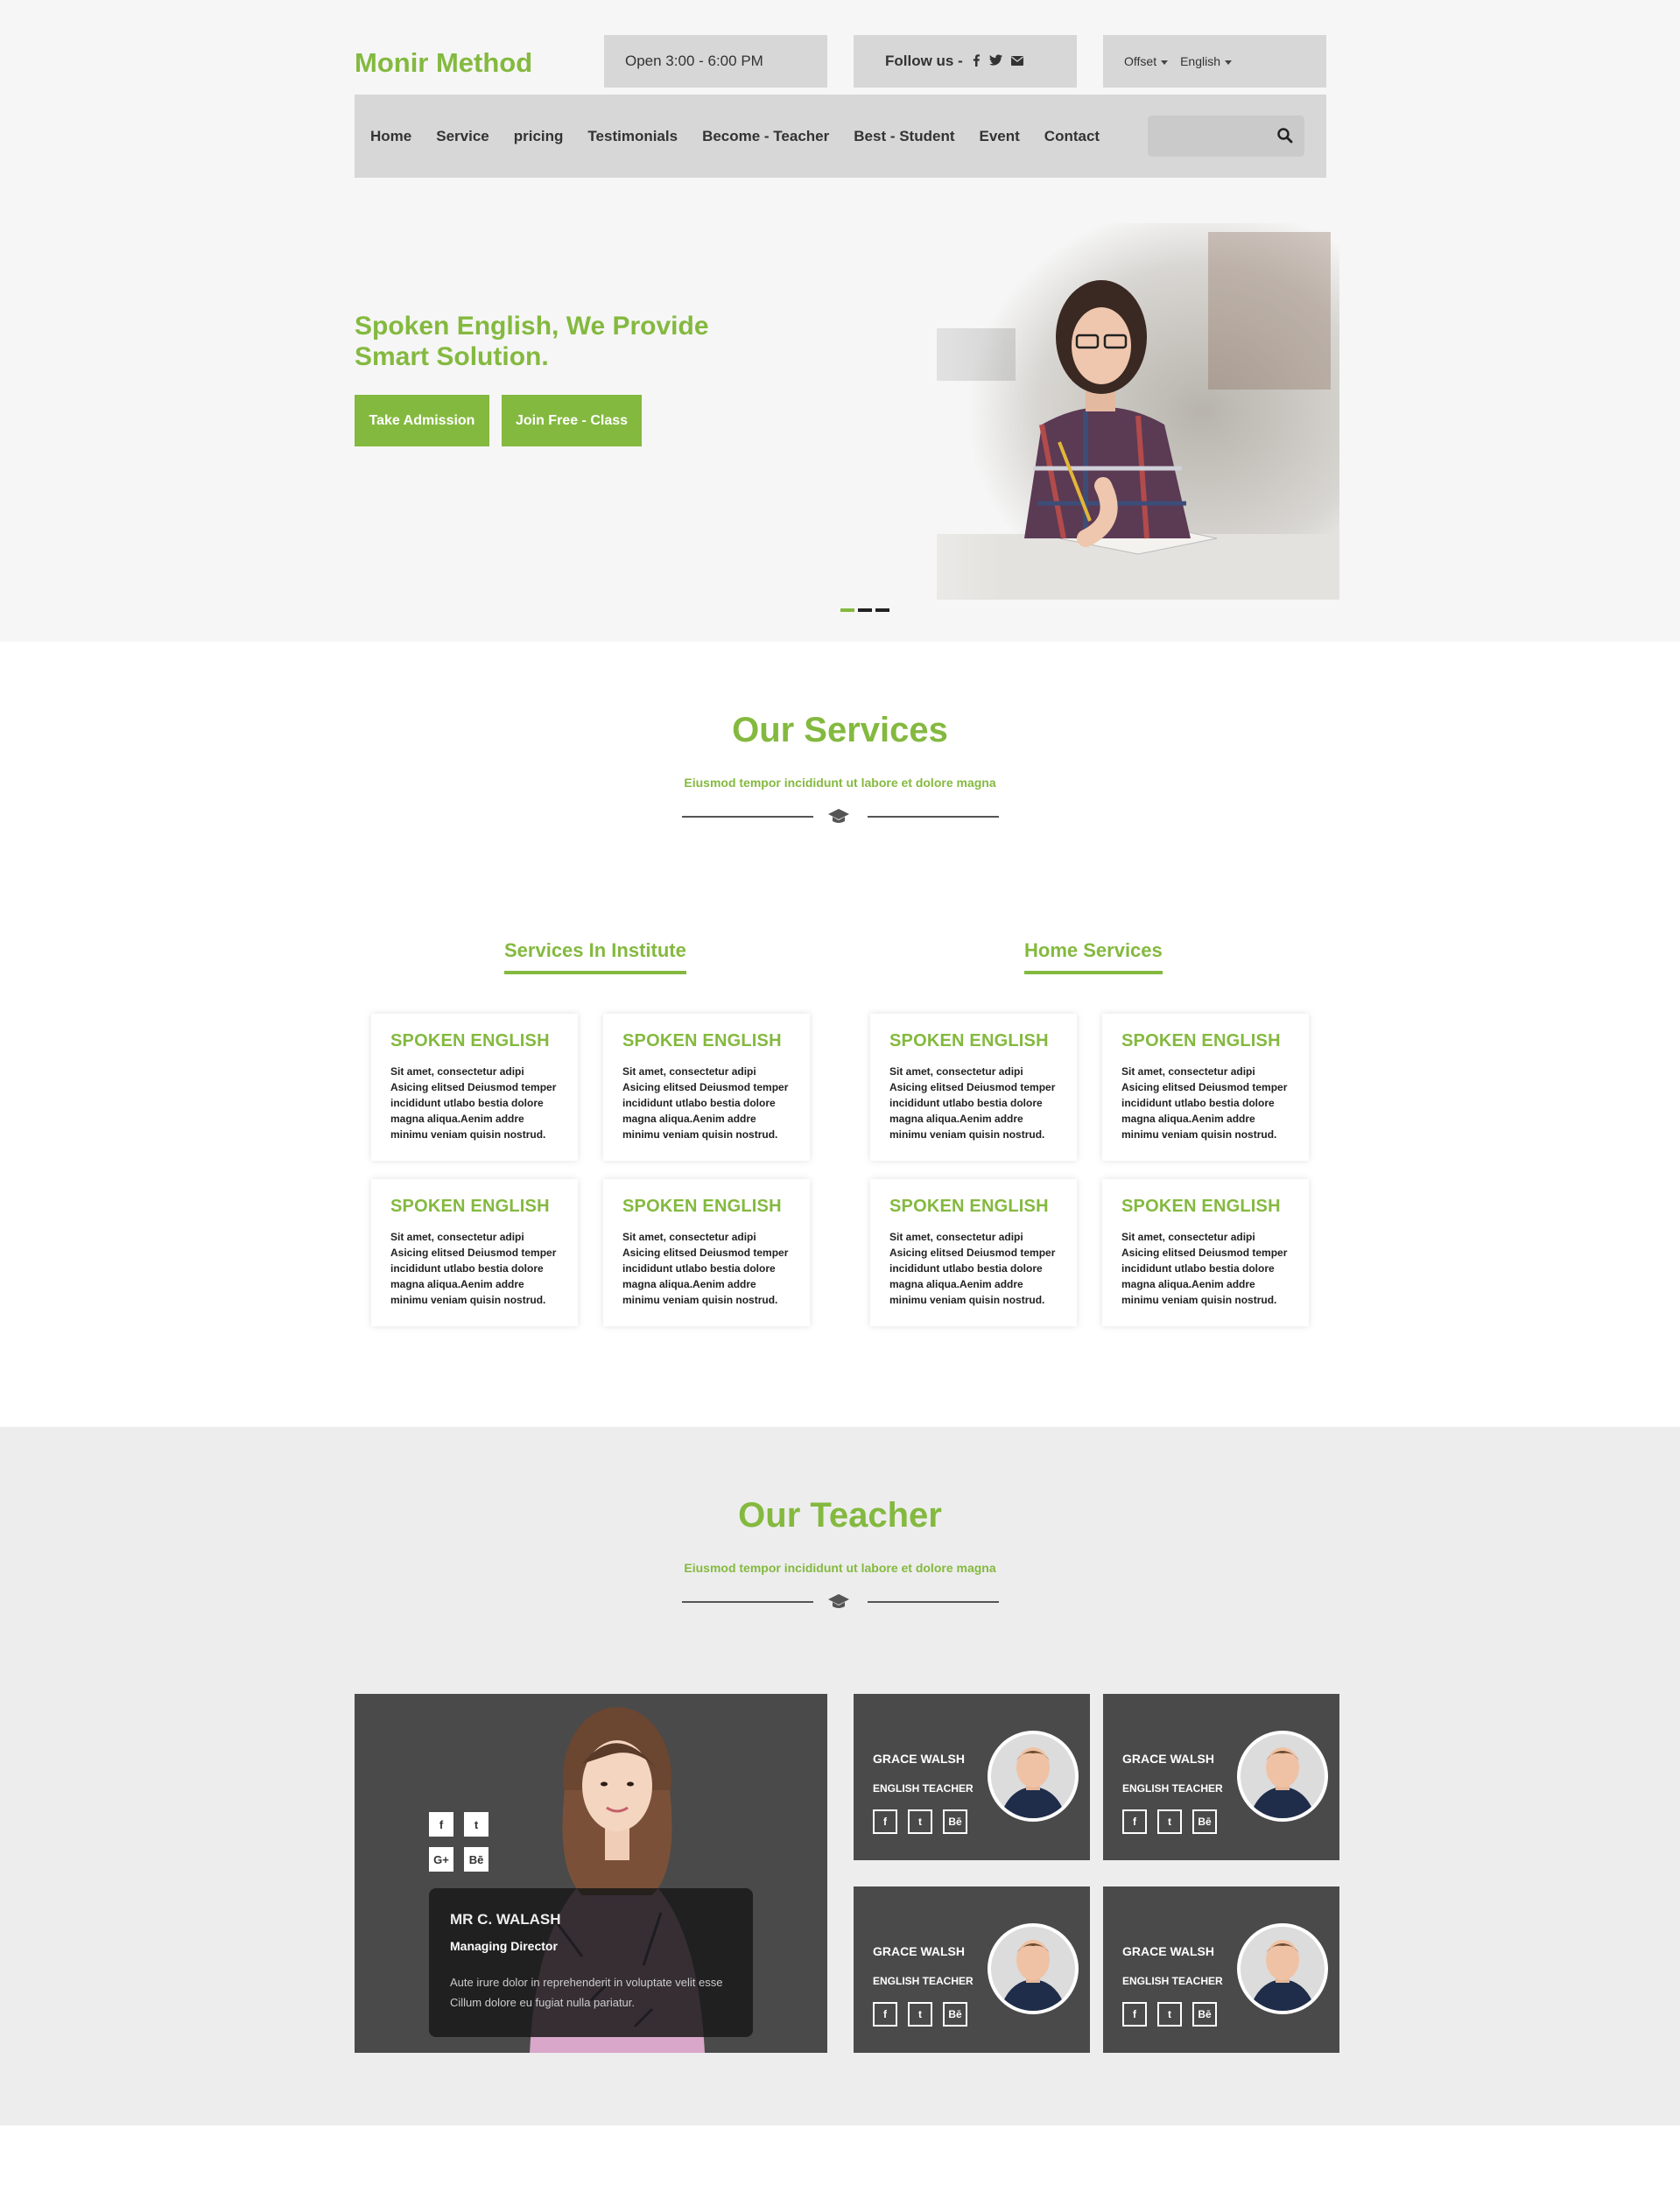  I want to click on nav-pricing: pricing, so click(539, 136).